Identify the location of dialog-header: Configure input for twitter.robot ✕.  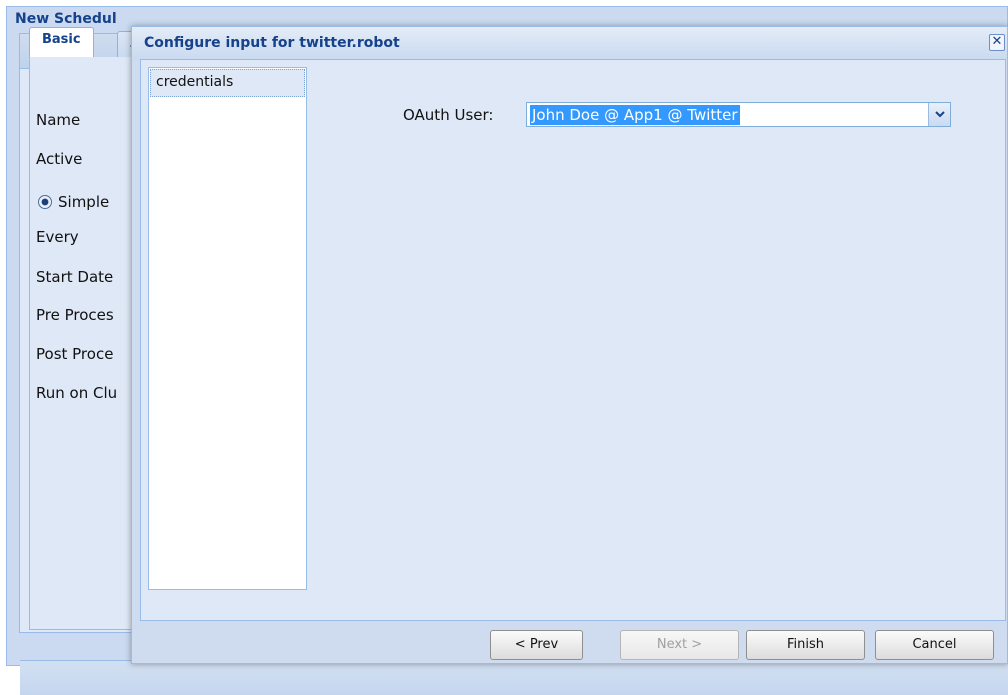
(569, 43).